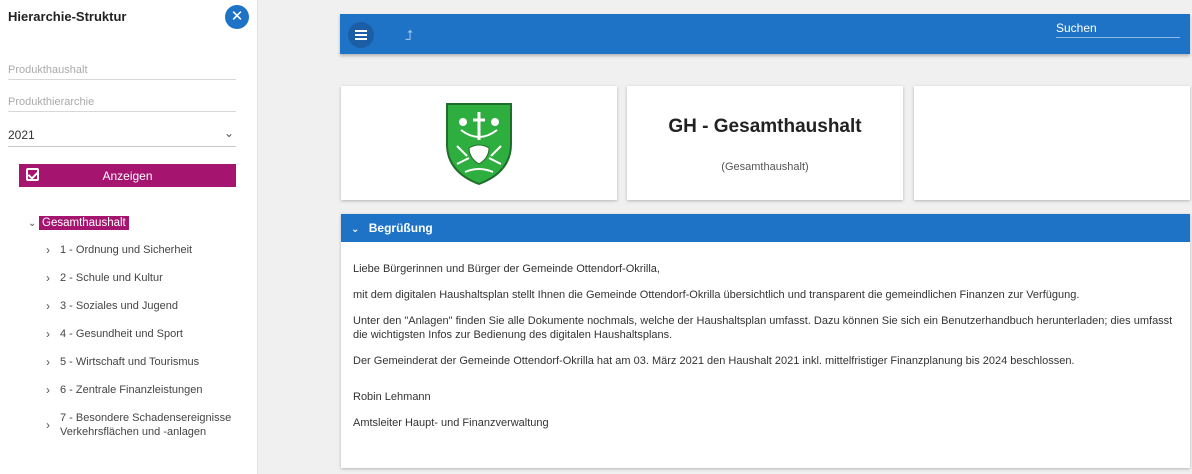 The width and height of the screenshot is (1192, 474). Describe the element at coordinates (21, 135) in the screenshot. I see `year-select-value: 2021` at that location.